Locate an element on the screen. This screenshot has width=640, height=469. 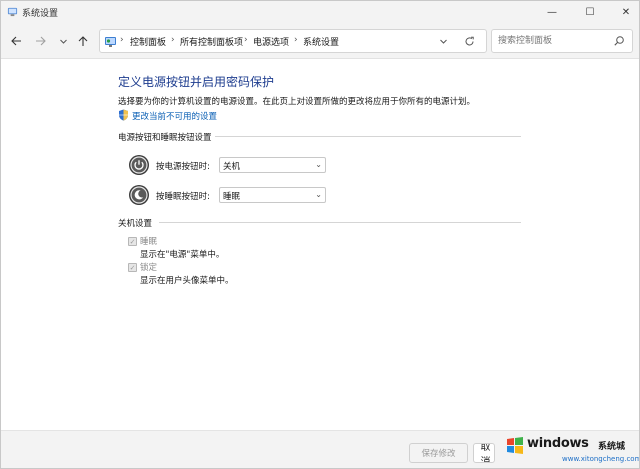
title-bar: 系统设置 — ☐ ✕ is located at coordinates (320, 12).